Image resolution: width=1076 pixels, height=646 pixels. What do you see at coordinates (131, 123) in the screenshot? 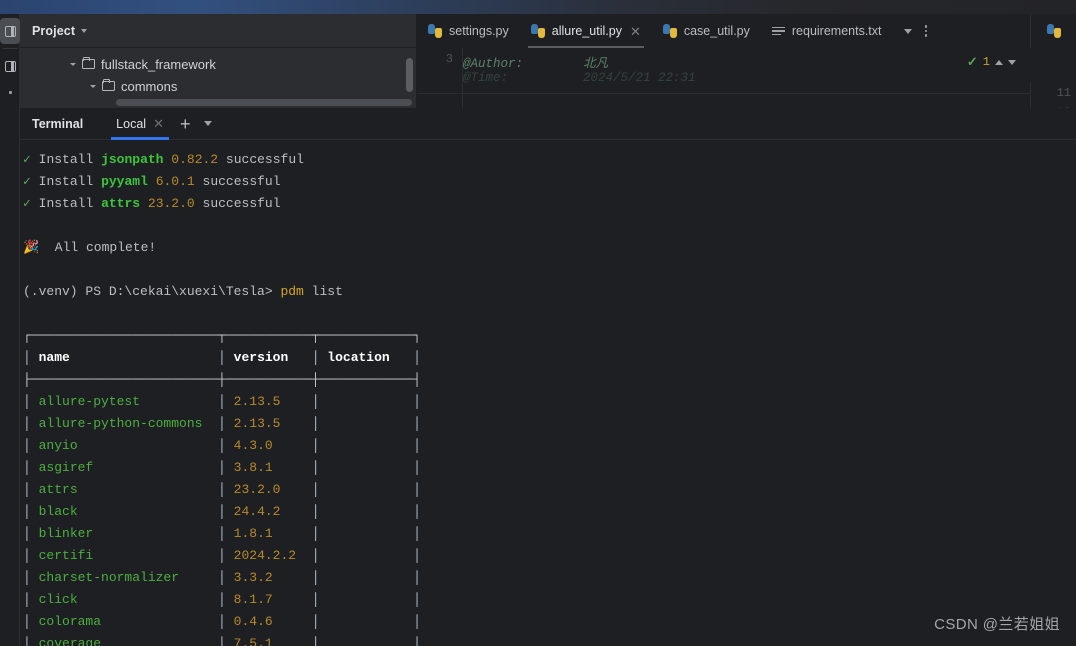
I see `terminal-tab-label: Local` at bounding box center [131, 123].